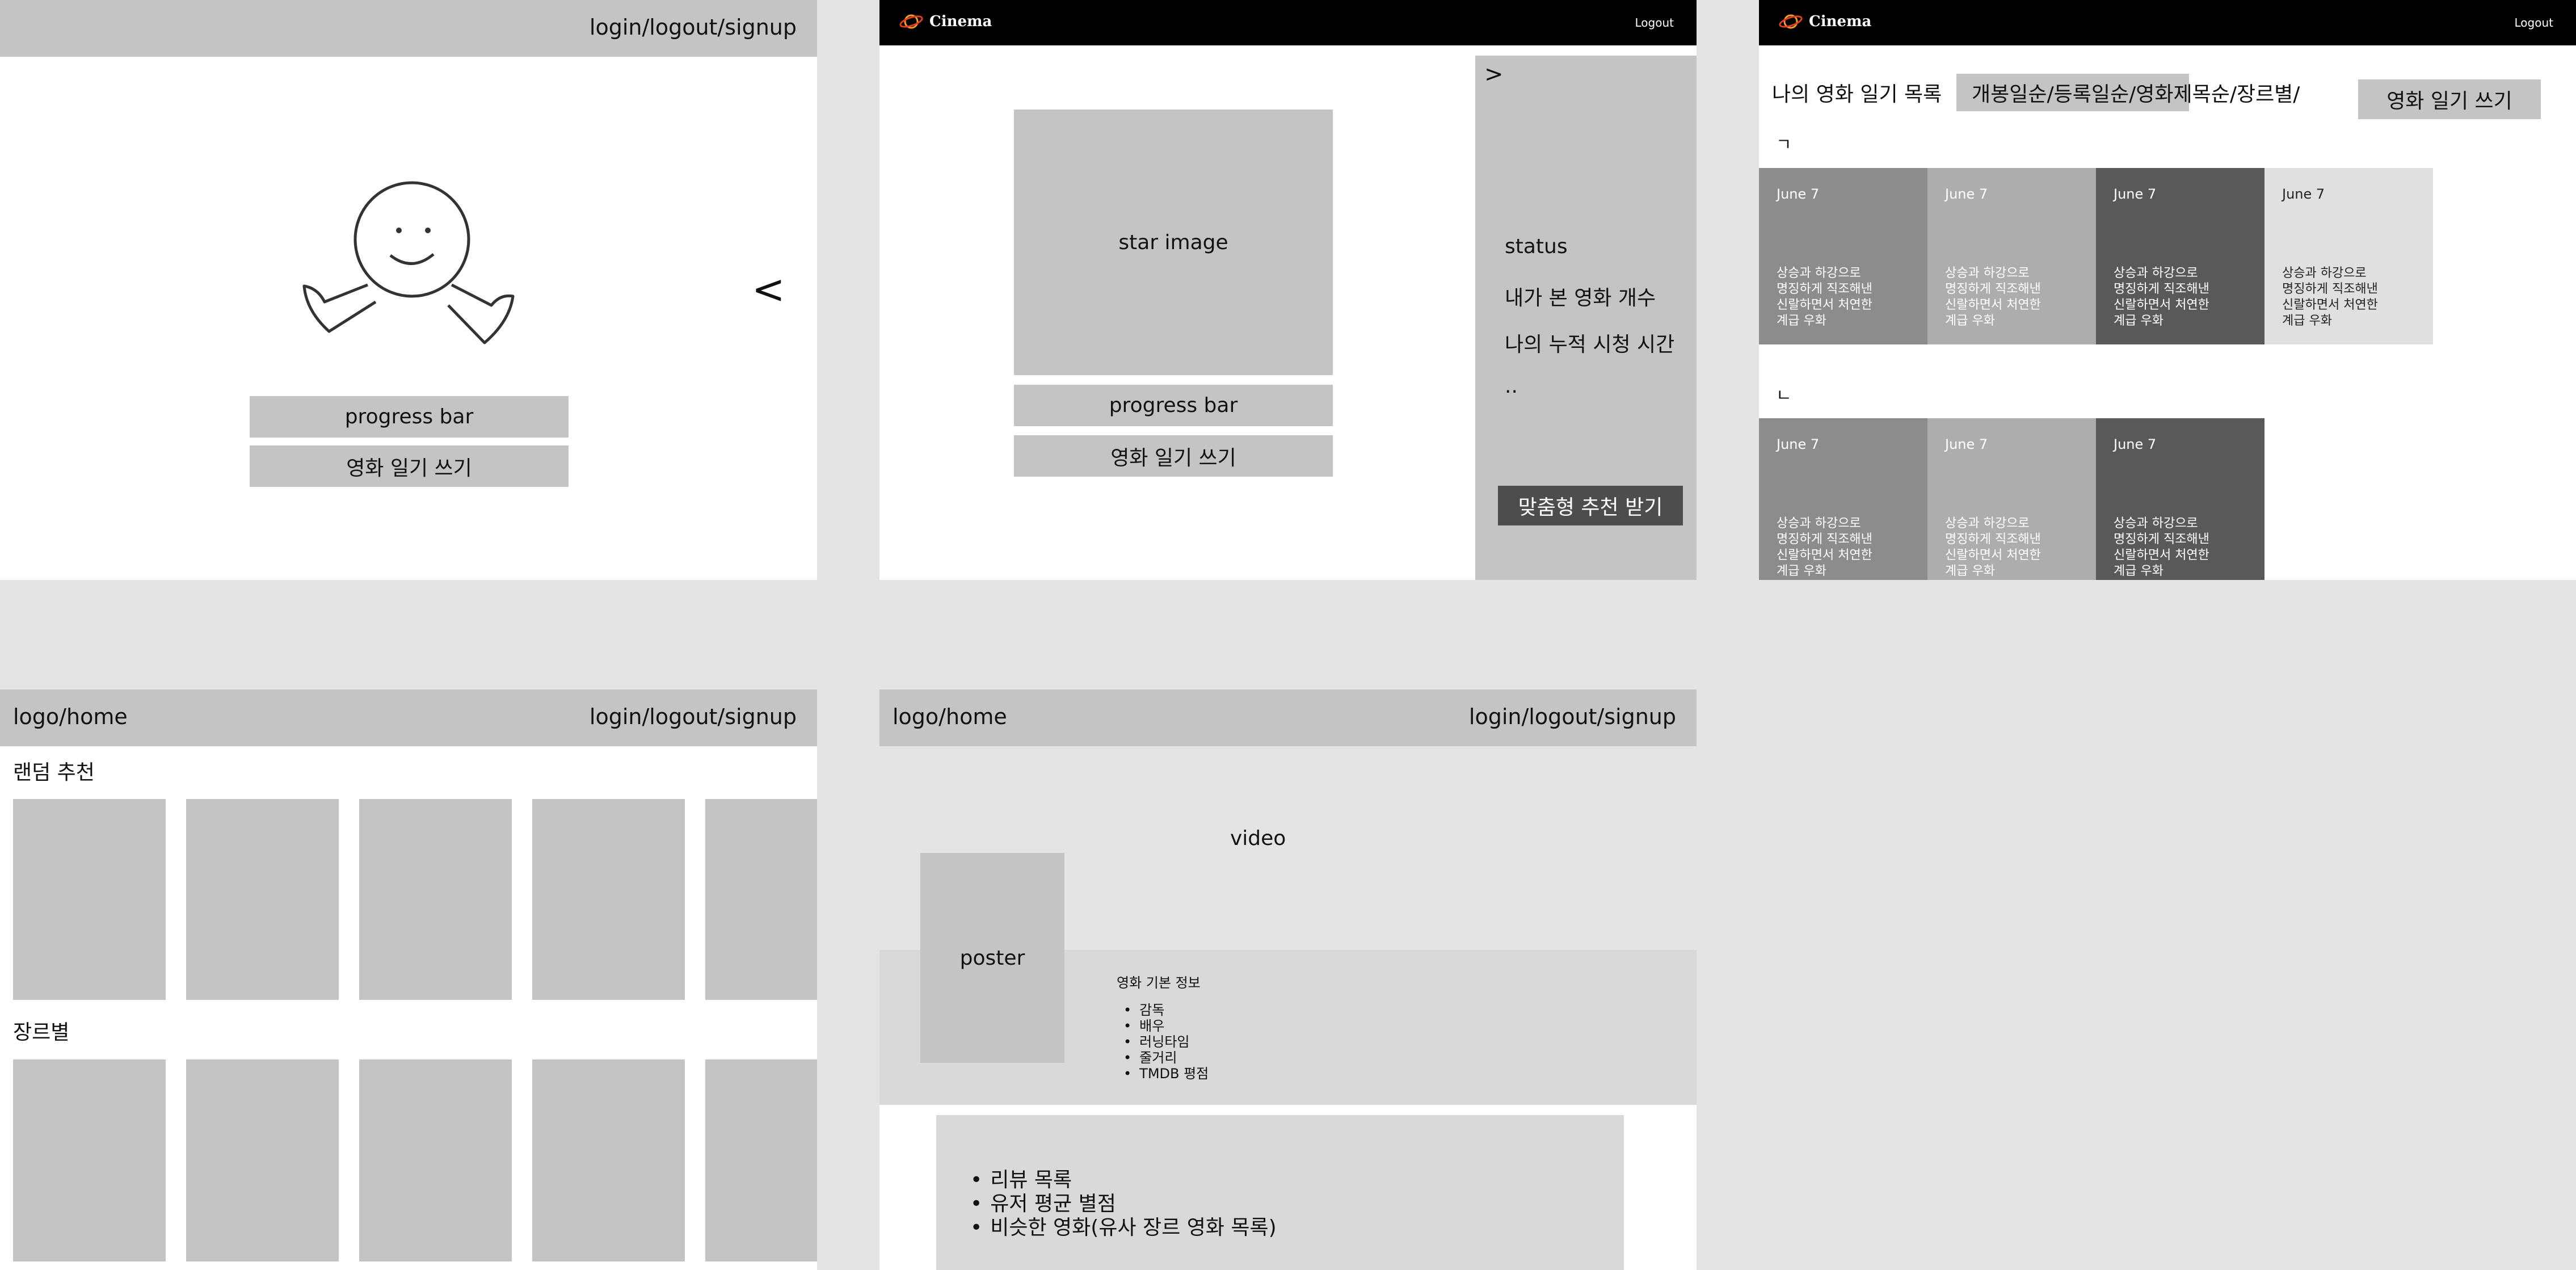 The width and height of the screenshot is (2576, 1270). Describe the element at coordinates (1280, 1192) in the screenshot. I see `reviews-panel: 리뷰 목록 유저 평균 별점 비슷한 영화(유사 장르 영화 목록)` at that location.